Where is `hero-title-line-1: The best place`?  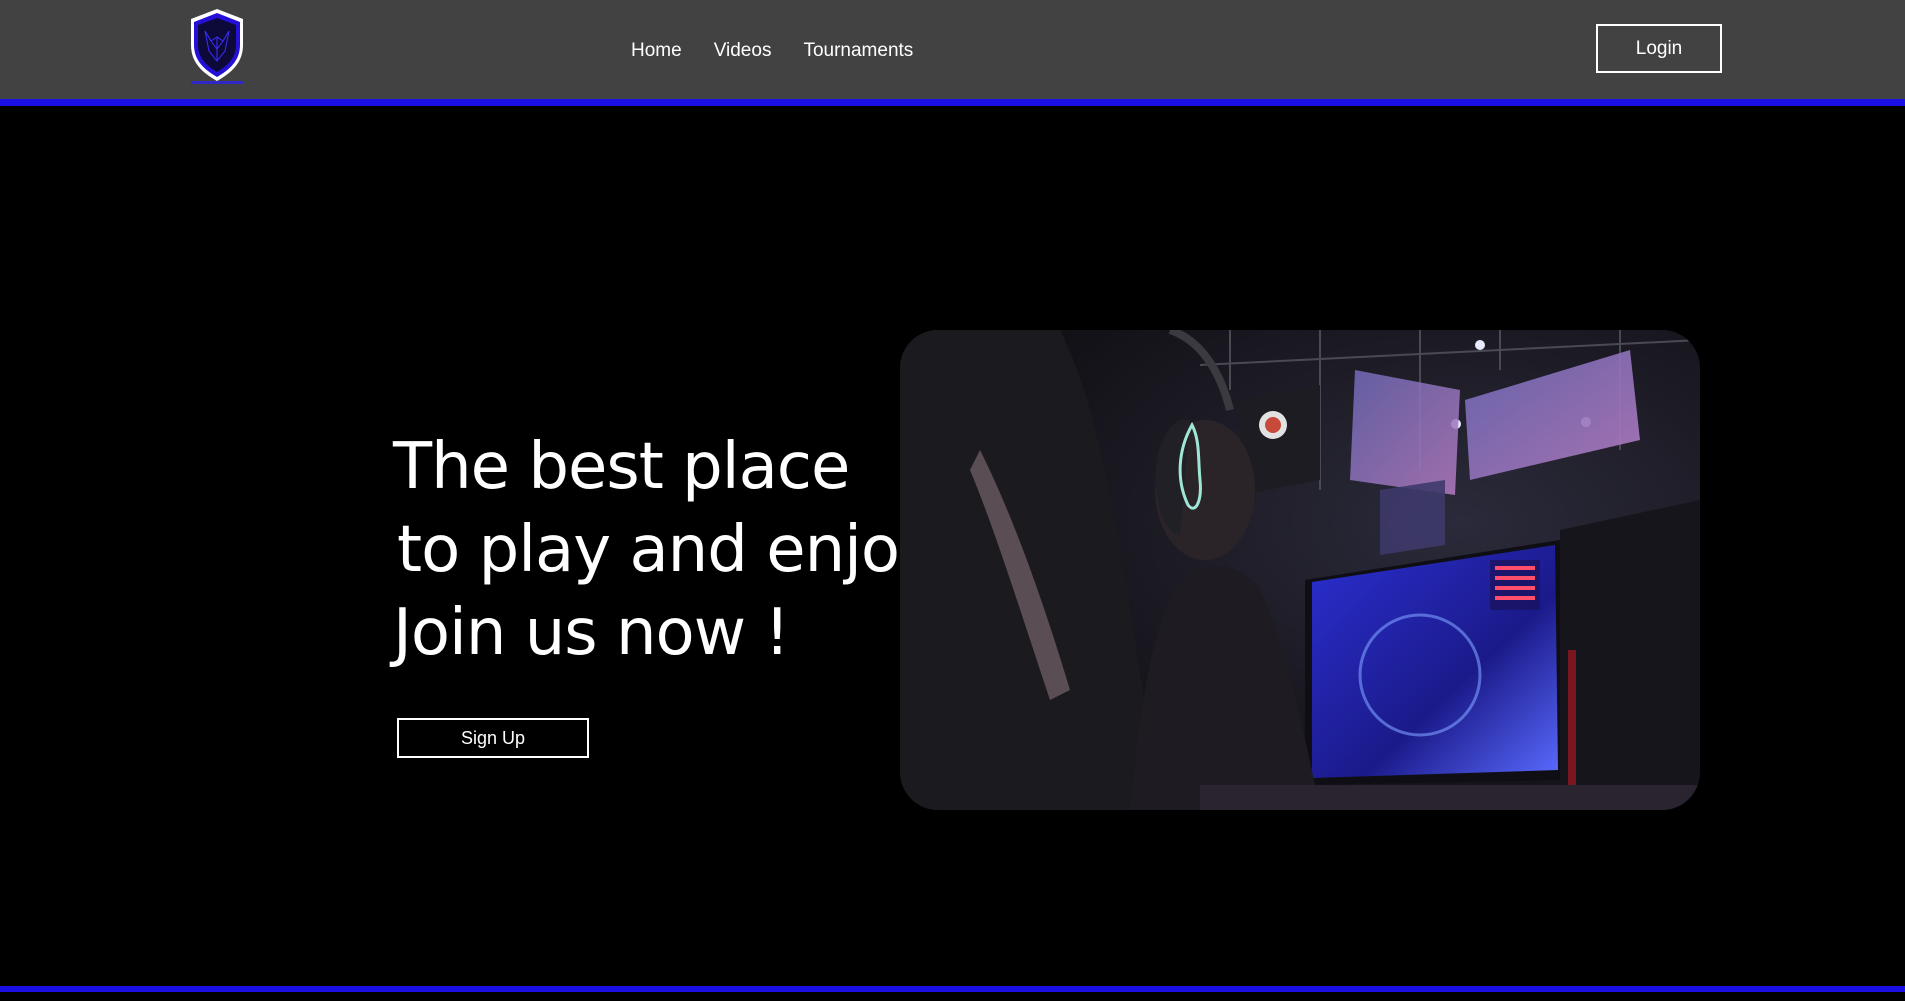 hero-title-line-1: The best place is located at coordinates (621, 467).